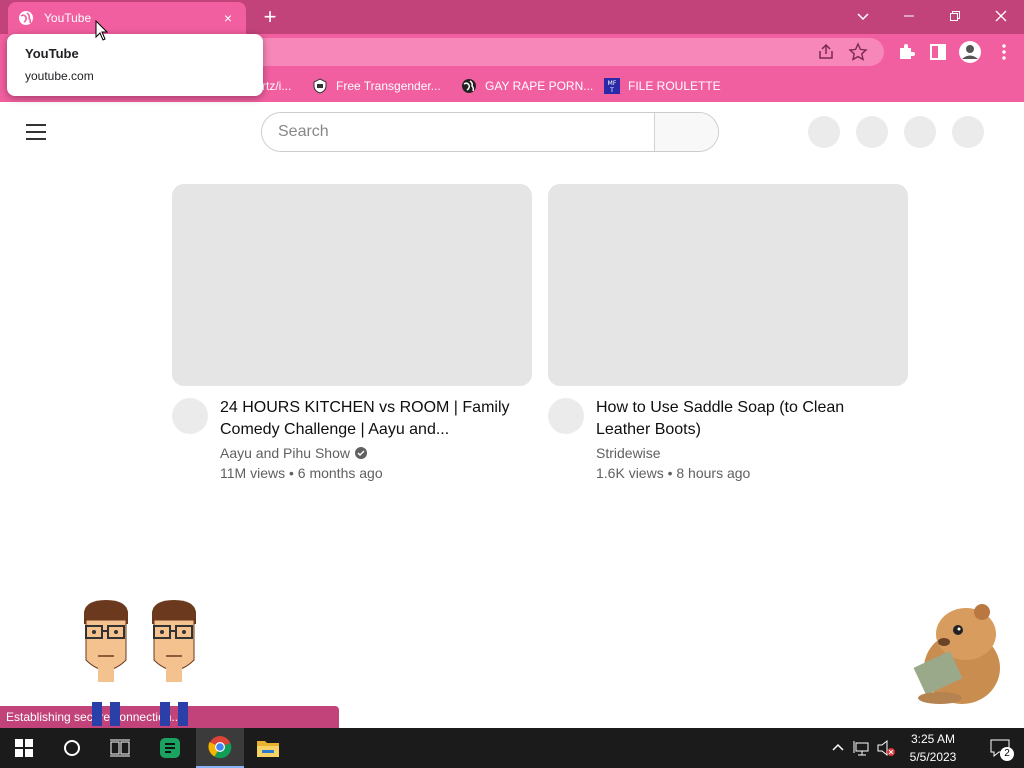 The width and height of the screenshot is (1024, 768). I want to click on tab-youtube: YouTube ×, so click(127, 18).